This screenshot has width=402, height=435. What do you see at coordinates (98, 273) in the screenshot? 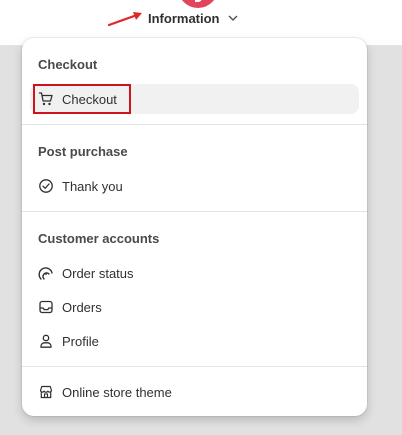
I see `menu-item-label: Order status` at bounding box center [98, 273].